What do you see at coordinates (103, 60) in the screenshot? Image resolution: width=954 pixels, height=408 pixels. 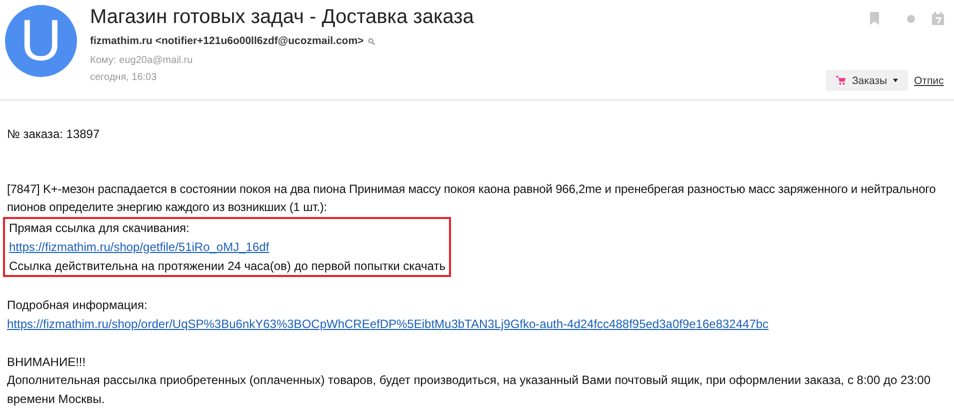 I see `recipient-label: Кому:` at bounding box center [103, 60].